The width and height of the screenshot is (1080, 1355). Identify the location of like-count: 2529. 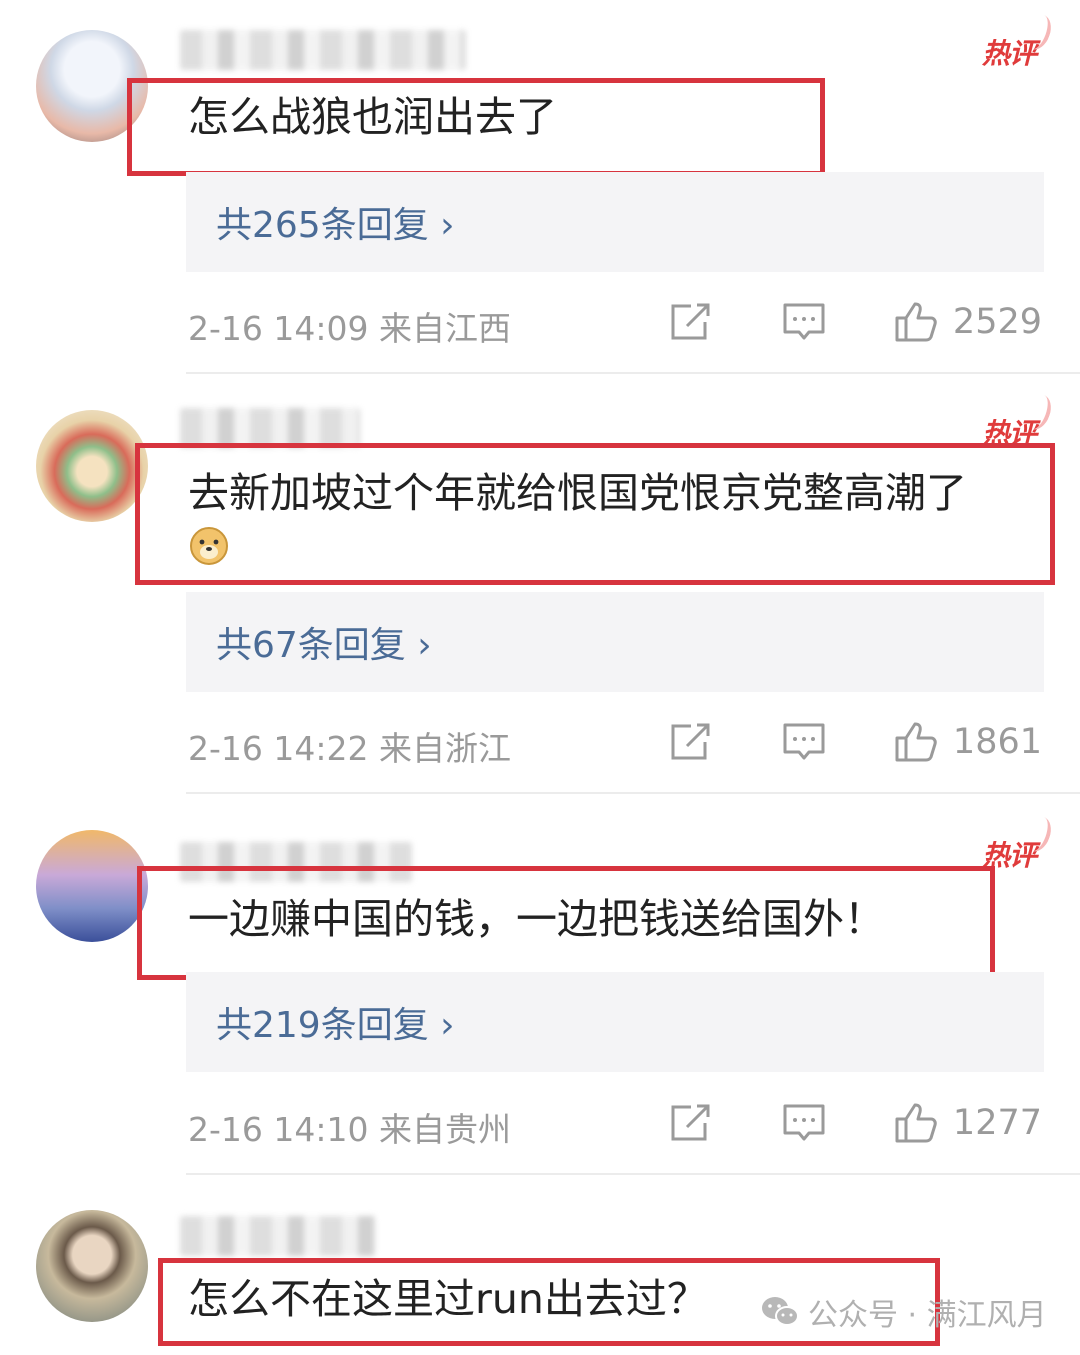
(997, 322).